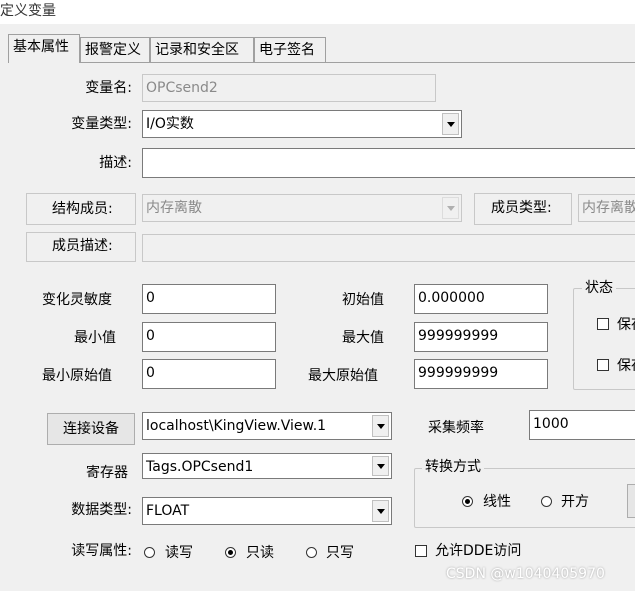  Describe the element at coordinates (481, 299) in the screenshot. I see `initial-value-input: 0.000000` at that location.